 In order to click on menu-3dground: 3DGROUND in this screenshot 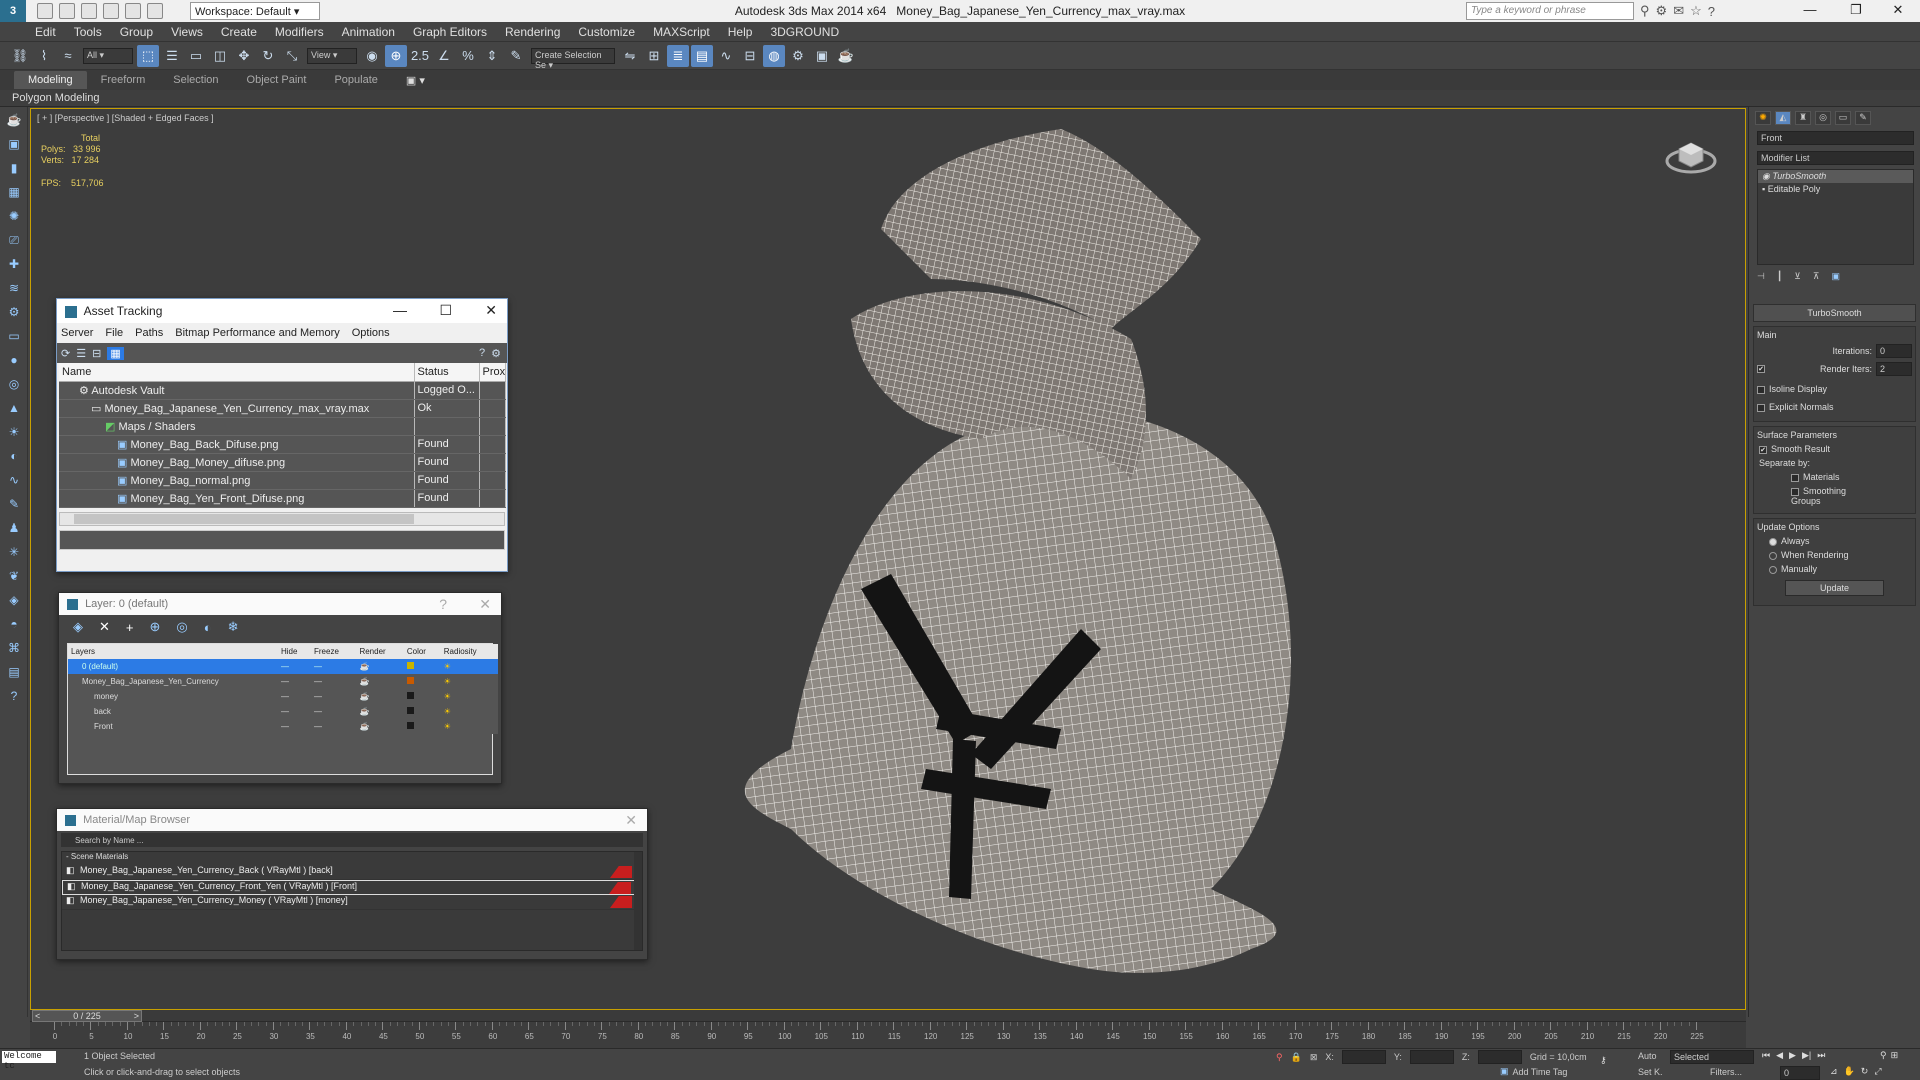, I will do `click(804, 32)`.